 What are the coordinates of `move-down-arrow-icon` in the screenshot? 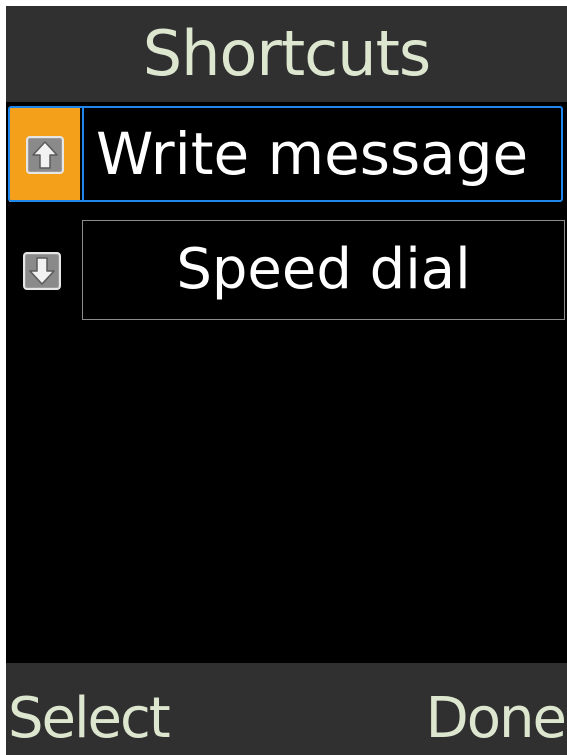 It's located at (42, 271).